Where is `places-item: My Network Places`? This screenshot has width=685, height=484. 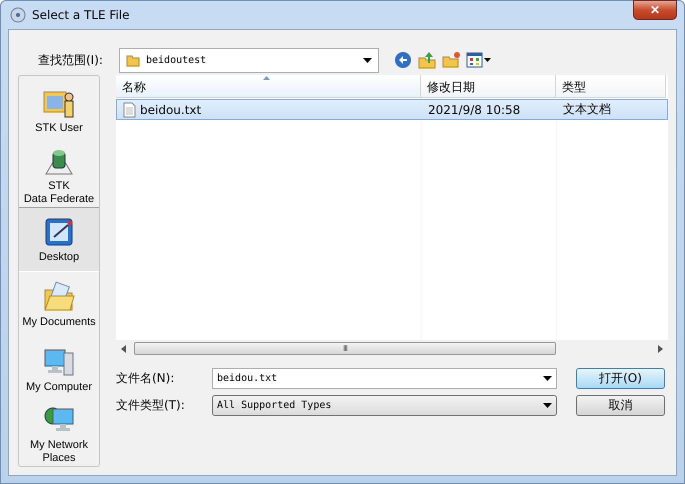
places-item: My Network Places is located at coordinates (59, 433).